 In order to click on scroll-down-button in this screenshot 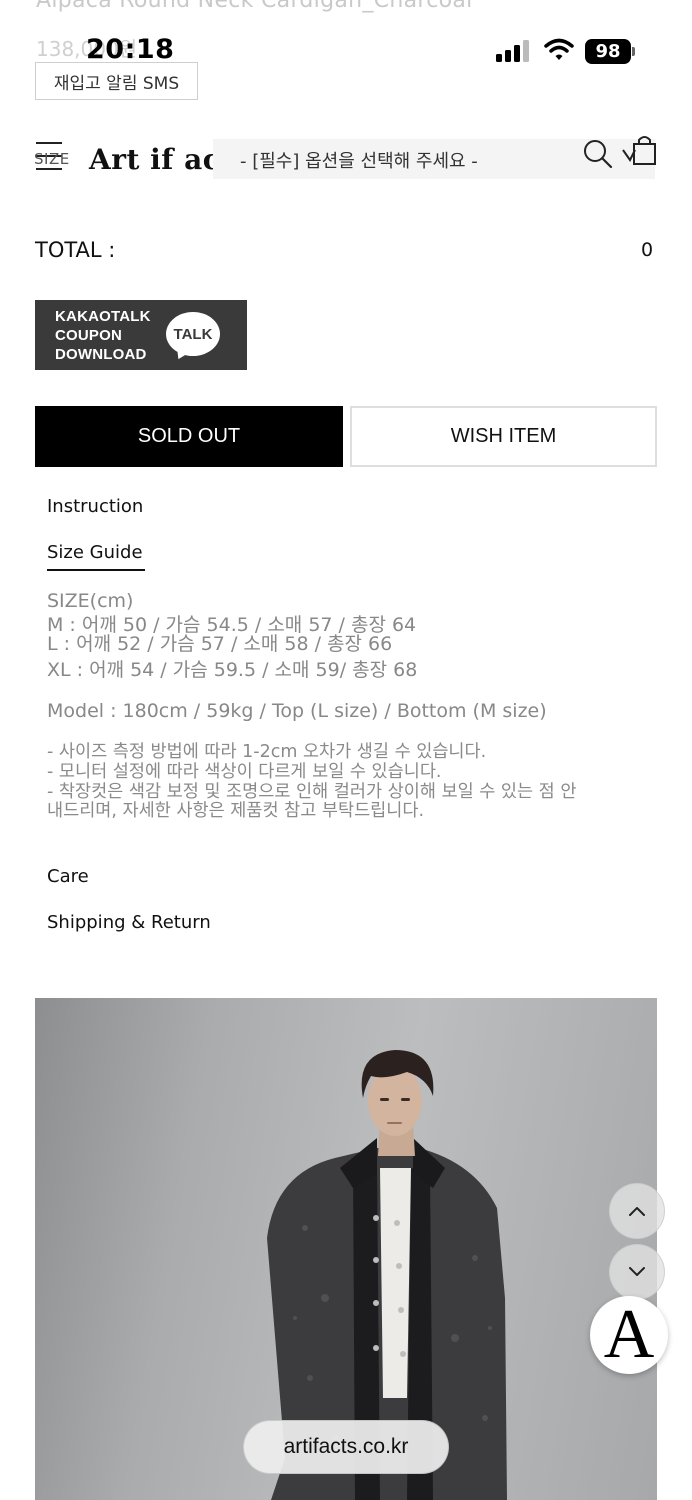, I will do `click(637, 1272)`.